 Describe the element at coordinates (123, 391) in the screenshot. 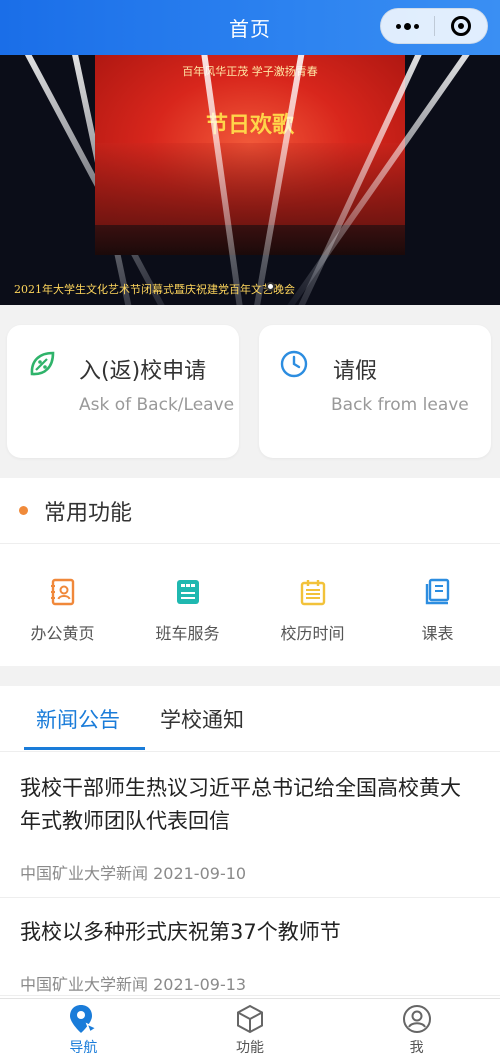

I see `back-to-school-card: 入(返)校申请 Ask of Back/Leave` at that location.